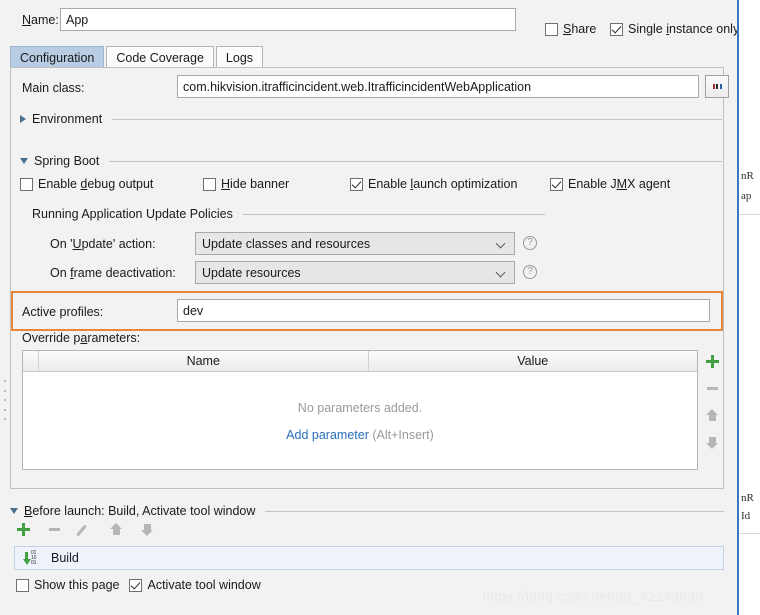 The height and width of the screenshot is (615, 760). Describe the element at coordinates (355, 272) in the screenshot. I see `on-frame-deactivation-select: Update resources` at that location.